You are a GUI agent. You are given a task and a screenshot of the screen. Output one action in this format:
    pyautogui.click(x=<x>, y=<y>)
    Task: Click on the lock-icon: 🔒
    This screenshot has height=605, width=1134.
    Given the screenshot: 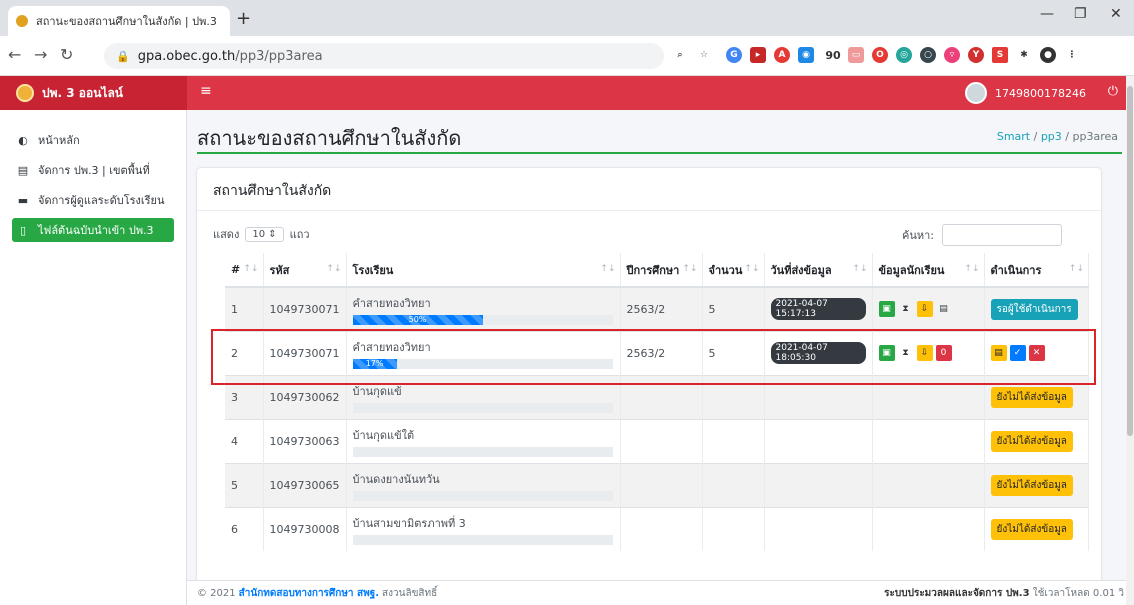 What is the action you would take?
    pyautogui.click(x=123, y=56)
    